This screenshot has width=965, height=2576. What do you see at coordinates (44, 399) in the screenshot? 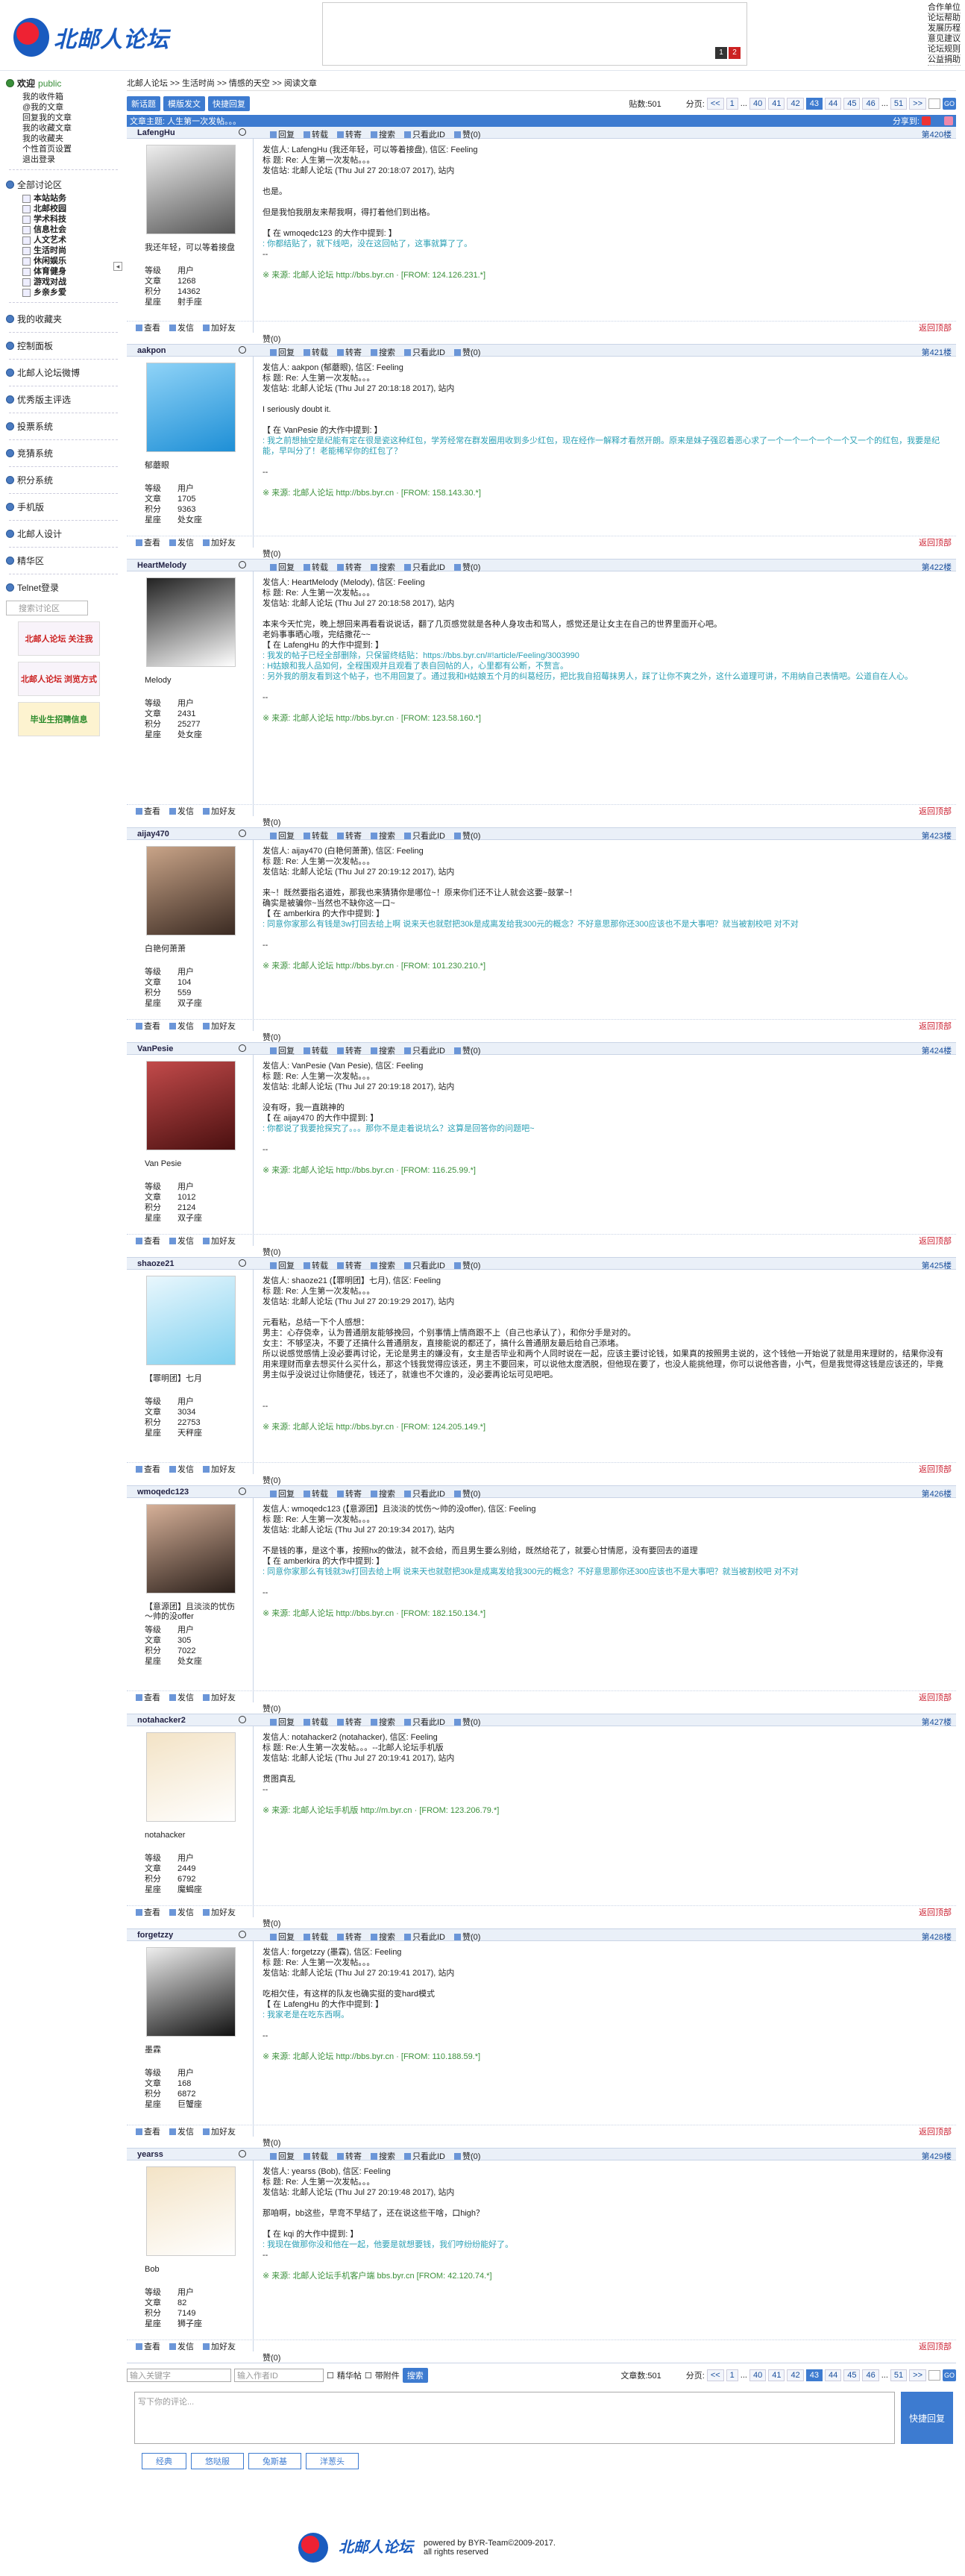
I see `sidebar-link: 优秀版主评选` at bounding box center [44, 399].